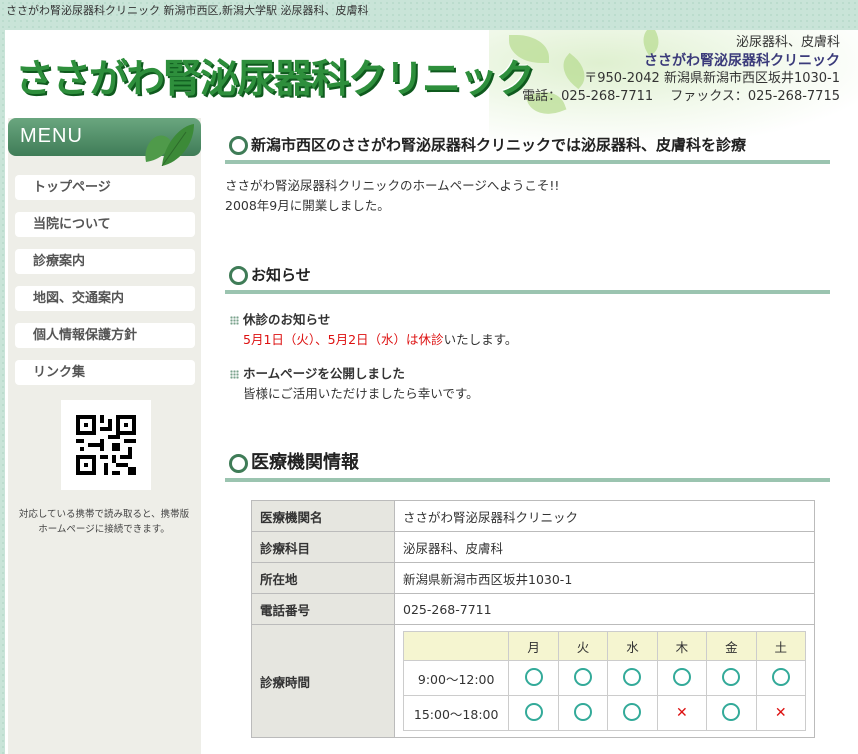  What do you see at coordinates (323, 547) in the screenshot?
I see `info-label: 診療科目` at bounding box center [323, 547].